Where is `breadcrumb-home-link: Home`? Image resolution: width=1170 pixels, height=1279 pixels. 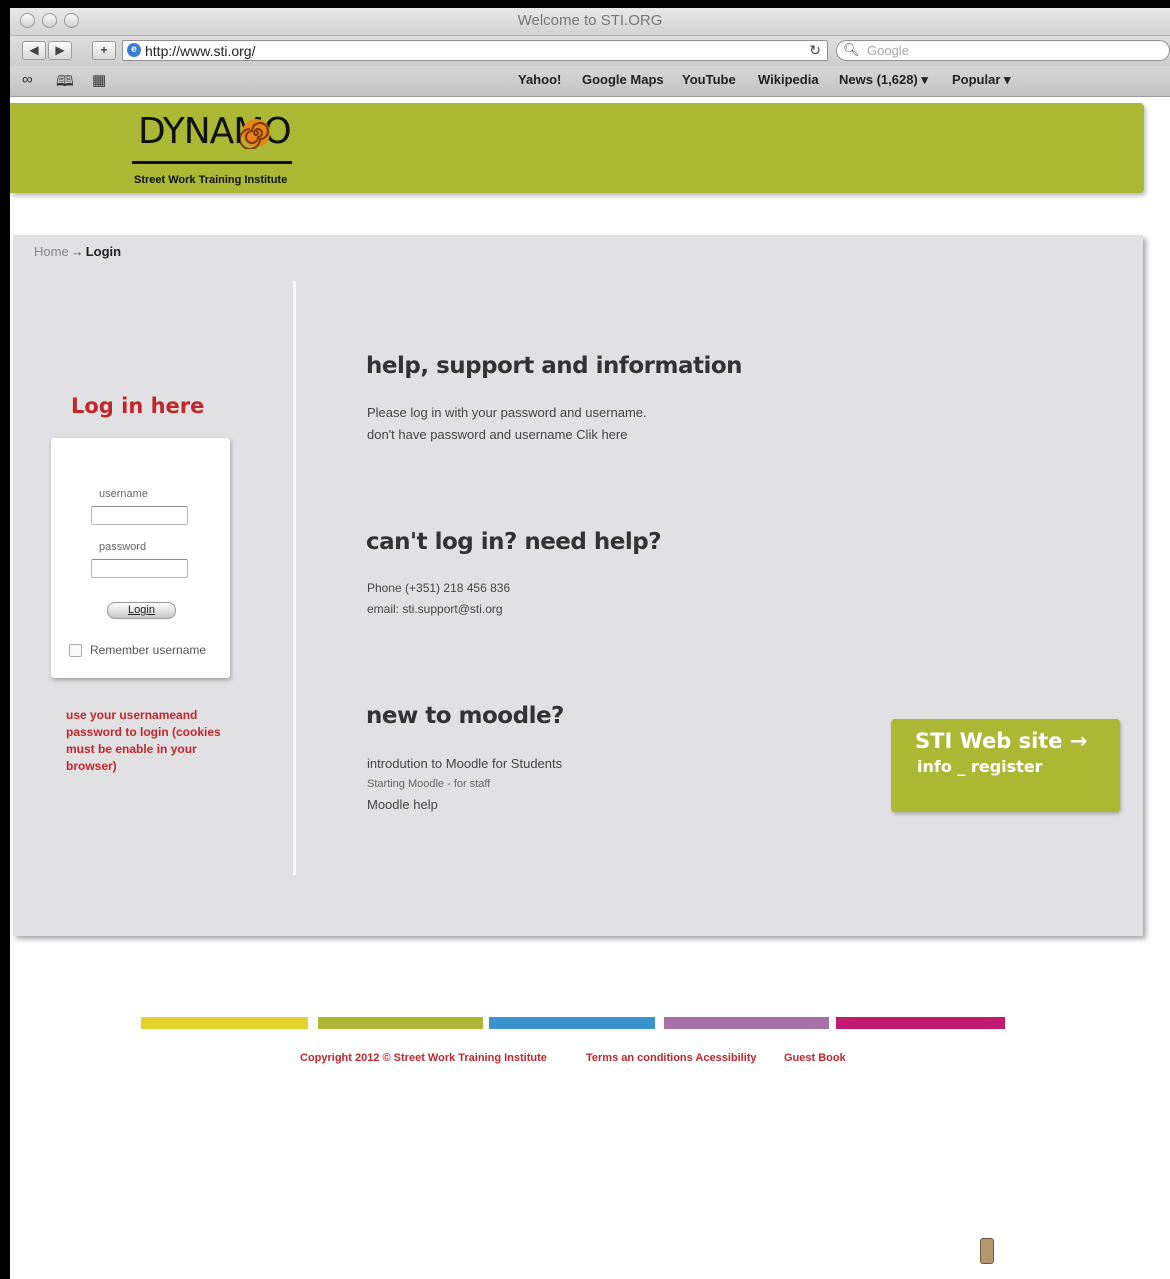
breadcrumb-home-link: Home is located at coordinates (51, 251).